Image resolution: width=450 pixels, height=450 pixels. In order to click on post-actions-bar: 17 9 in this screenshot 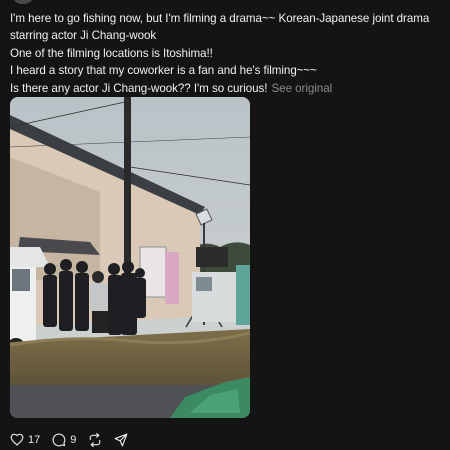, I will do `click(75, 440)`.